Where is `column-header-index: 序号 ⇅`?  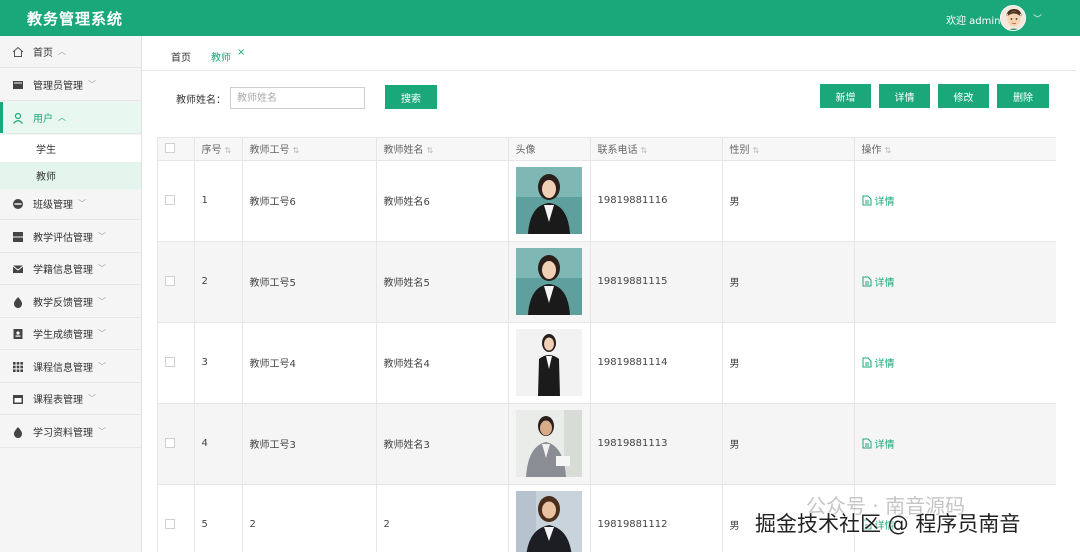
column-header-index: 序号 ⇅ is located at coordinates (218, 149).